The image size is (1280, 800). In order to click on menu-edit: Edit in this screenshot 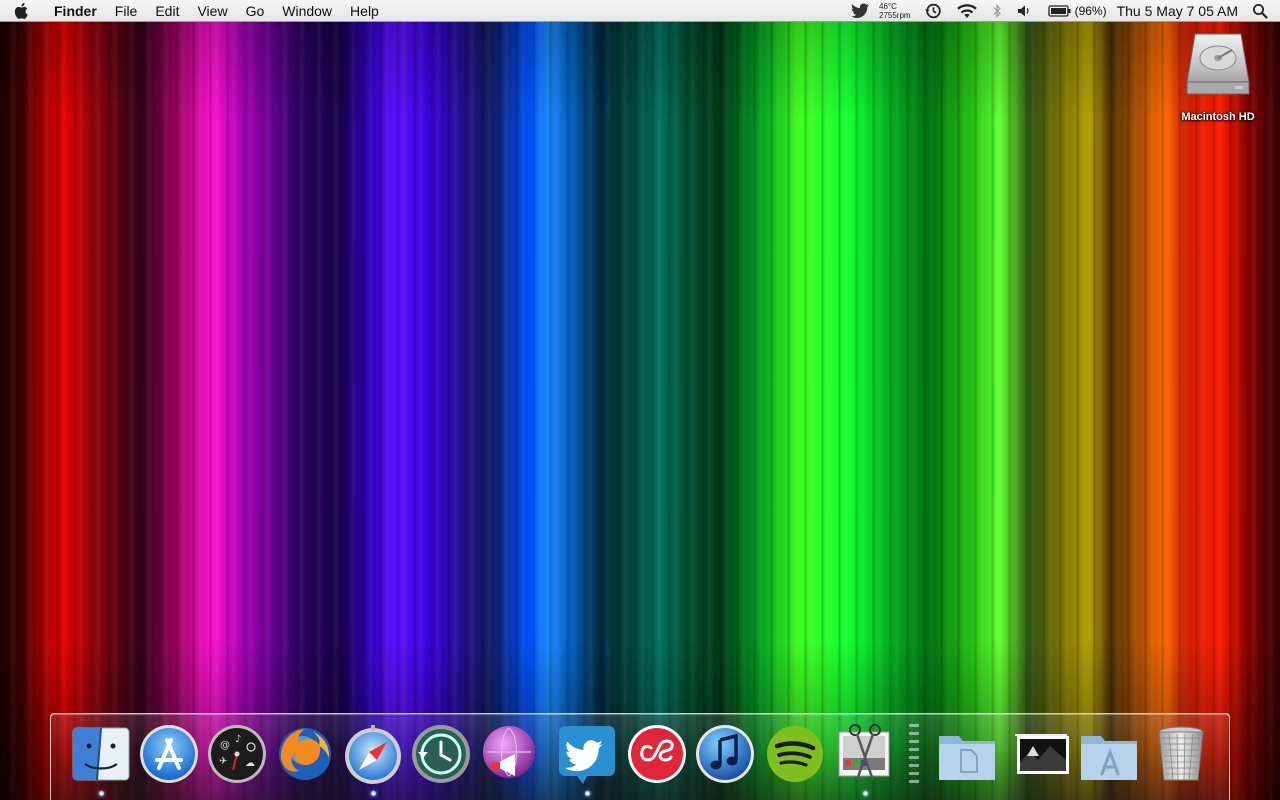, I will do `click(167, 11)`.